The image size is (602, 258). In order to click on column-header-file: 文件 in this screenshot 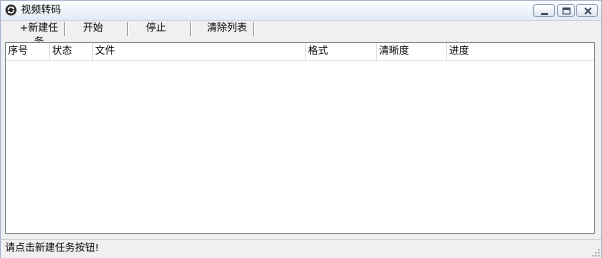, I will do `click(199, 51)`.